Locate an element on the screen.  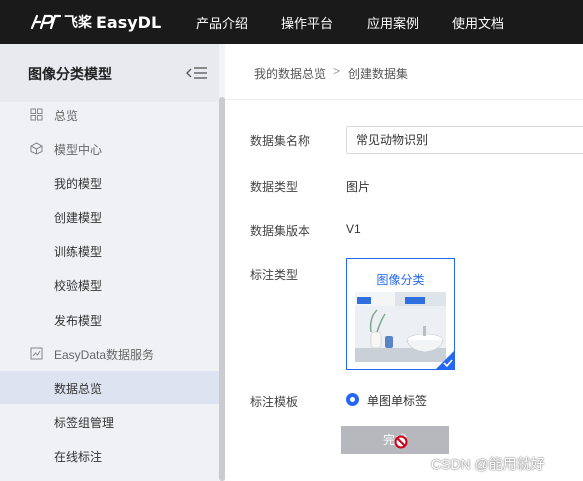
sidebar-item-label: 总览 is located at coordinates (66, 116).